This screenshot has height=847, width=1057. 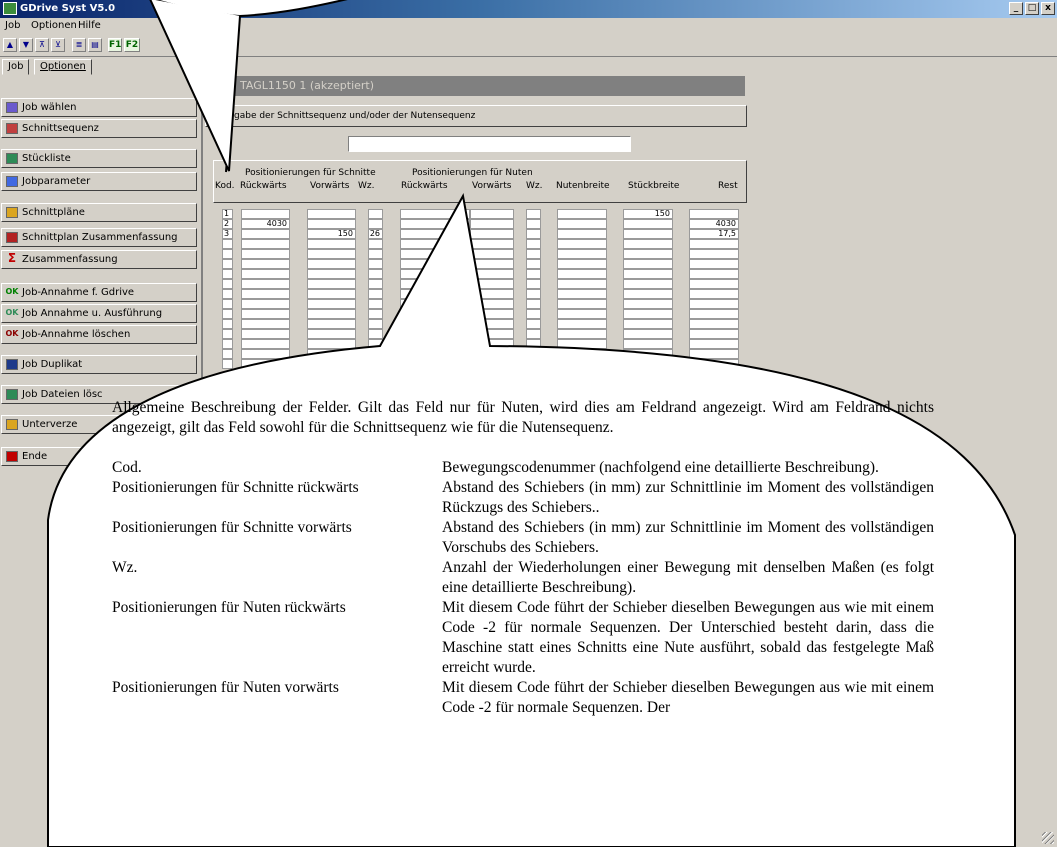 What do you see at coordinates (127, 467) in the screenshot?
I see `description-term: Cod.` at bounding box center [127, 467].